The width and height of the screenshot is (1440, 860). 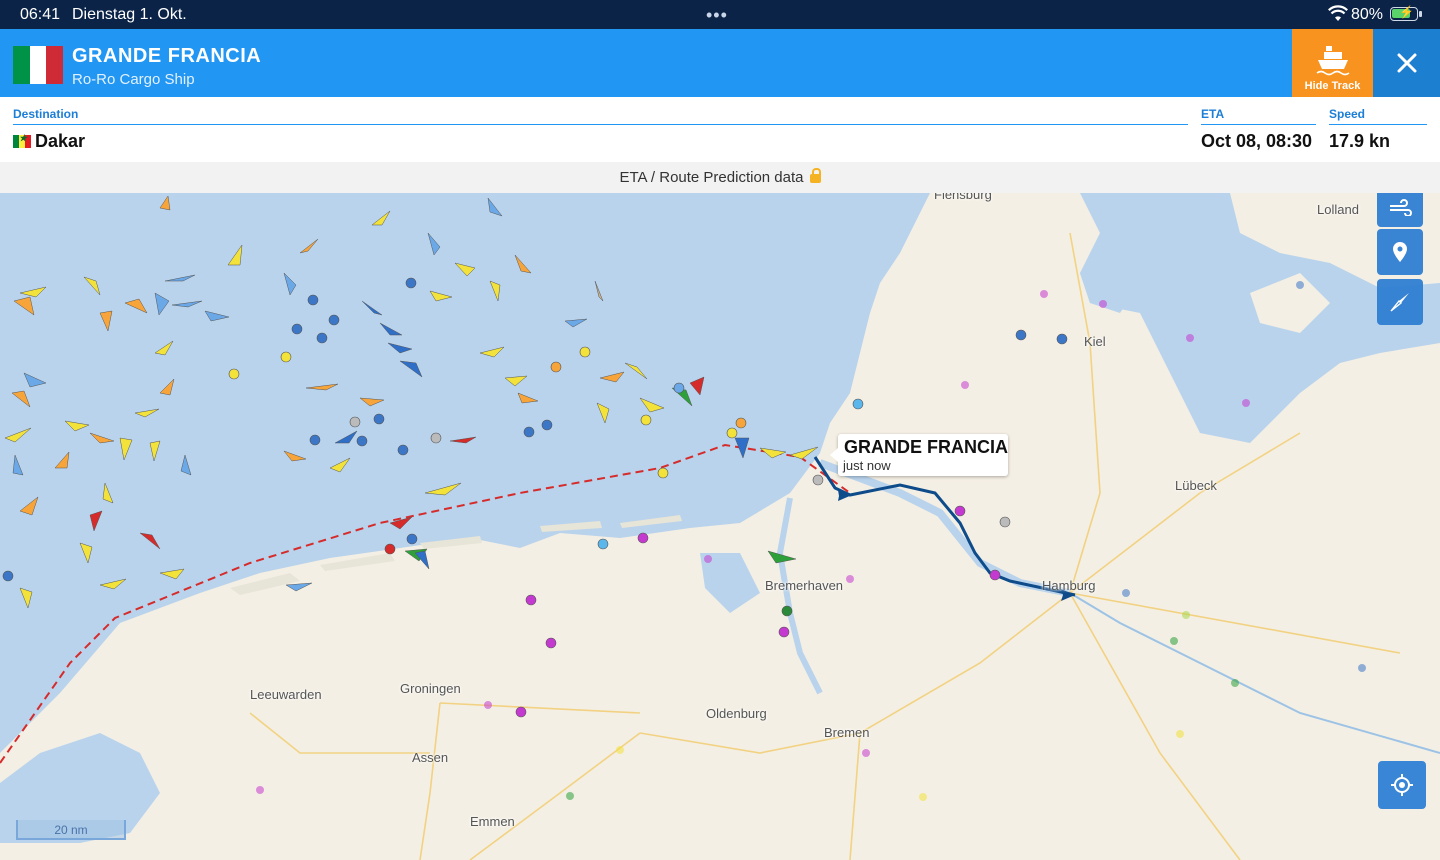 What do you see at coordinates (1258, 129) in the screenshot?
I see `eta-field: ETA Oct 08, 08:30` at bounding box center [1258, 129].